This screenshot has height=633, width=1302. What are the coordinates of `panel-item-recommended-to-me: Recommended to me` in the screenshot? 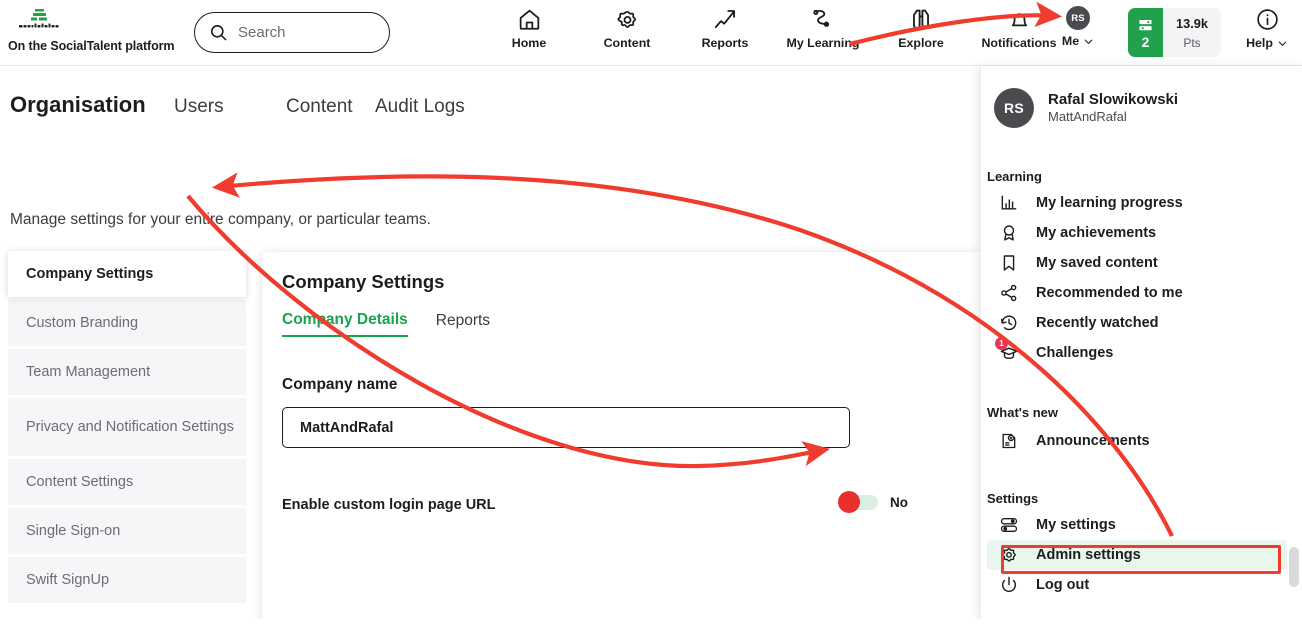 It's located at (1137, 293).